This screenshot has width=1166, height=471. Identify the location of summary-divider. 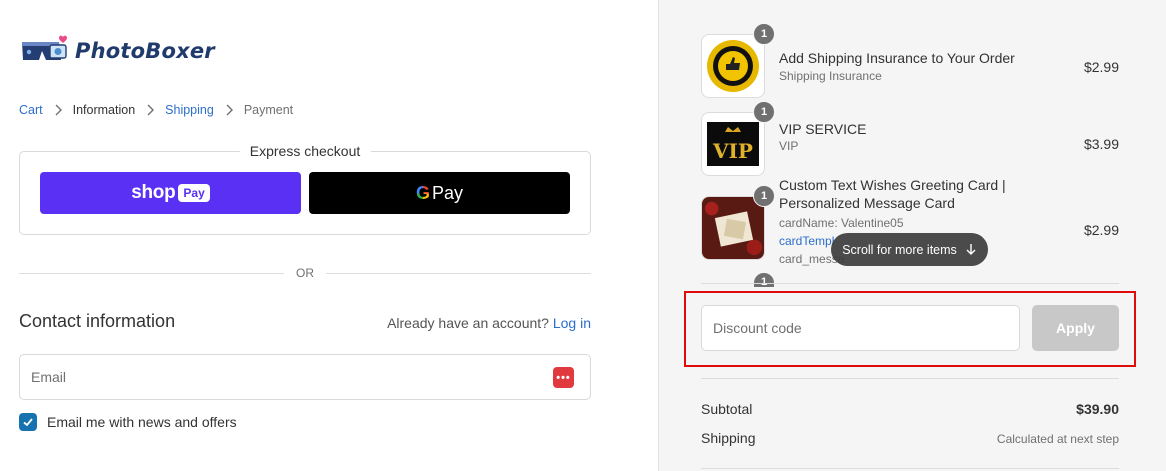
(910, 468).